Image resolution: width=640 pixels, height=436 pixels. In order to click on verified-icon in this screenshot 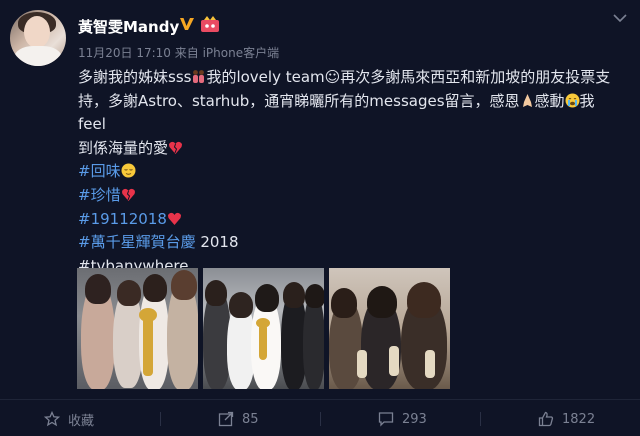, I will do `click(187, 24)`.